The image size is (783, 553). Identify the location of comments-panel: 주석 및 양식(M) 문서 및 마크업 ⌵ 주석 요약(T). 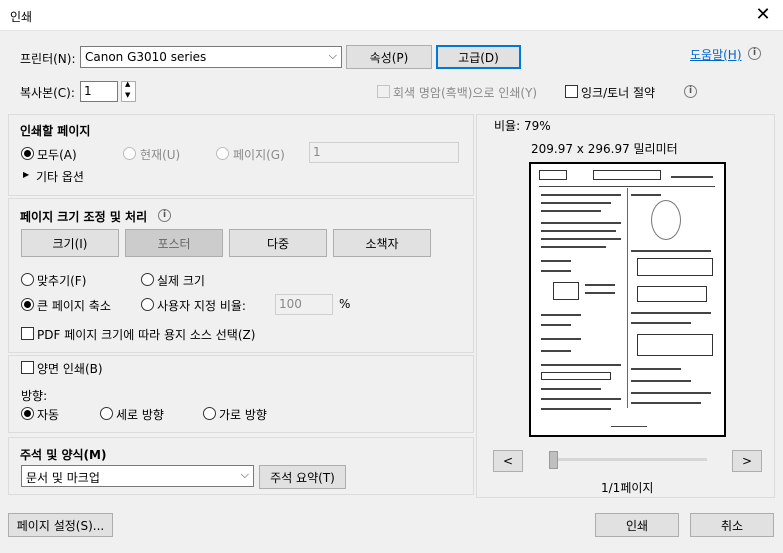
(241, 466).